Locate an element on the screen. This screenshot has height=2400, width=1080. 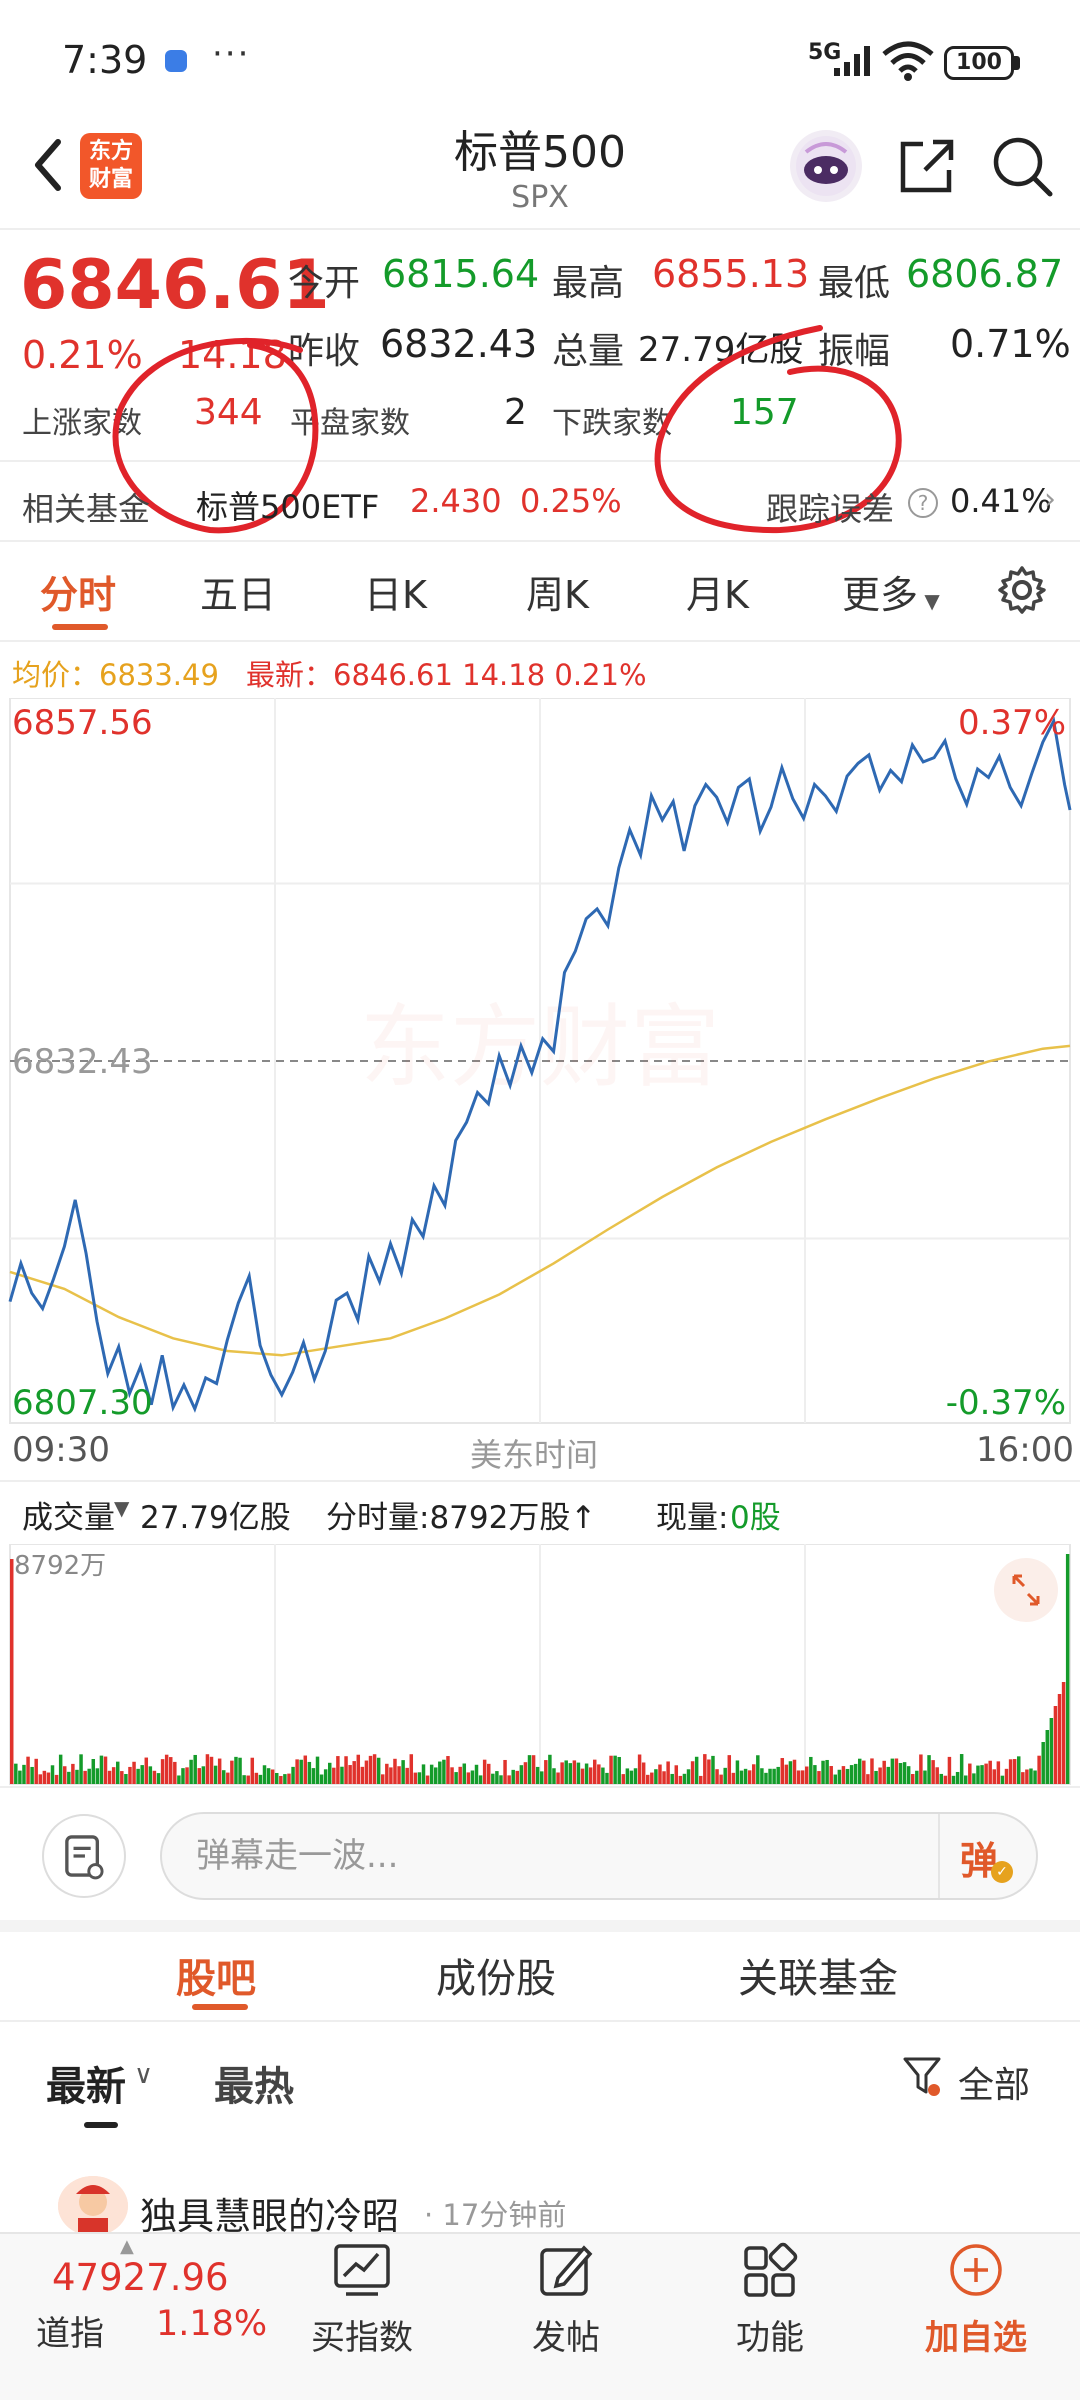
volume-type-selector: 成交量 is located at coordinates (68, 1514).